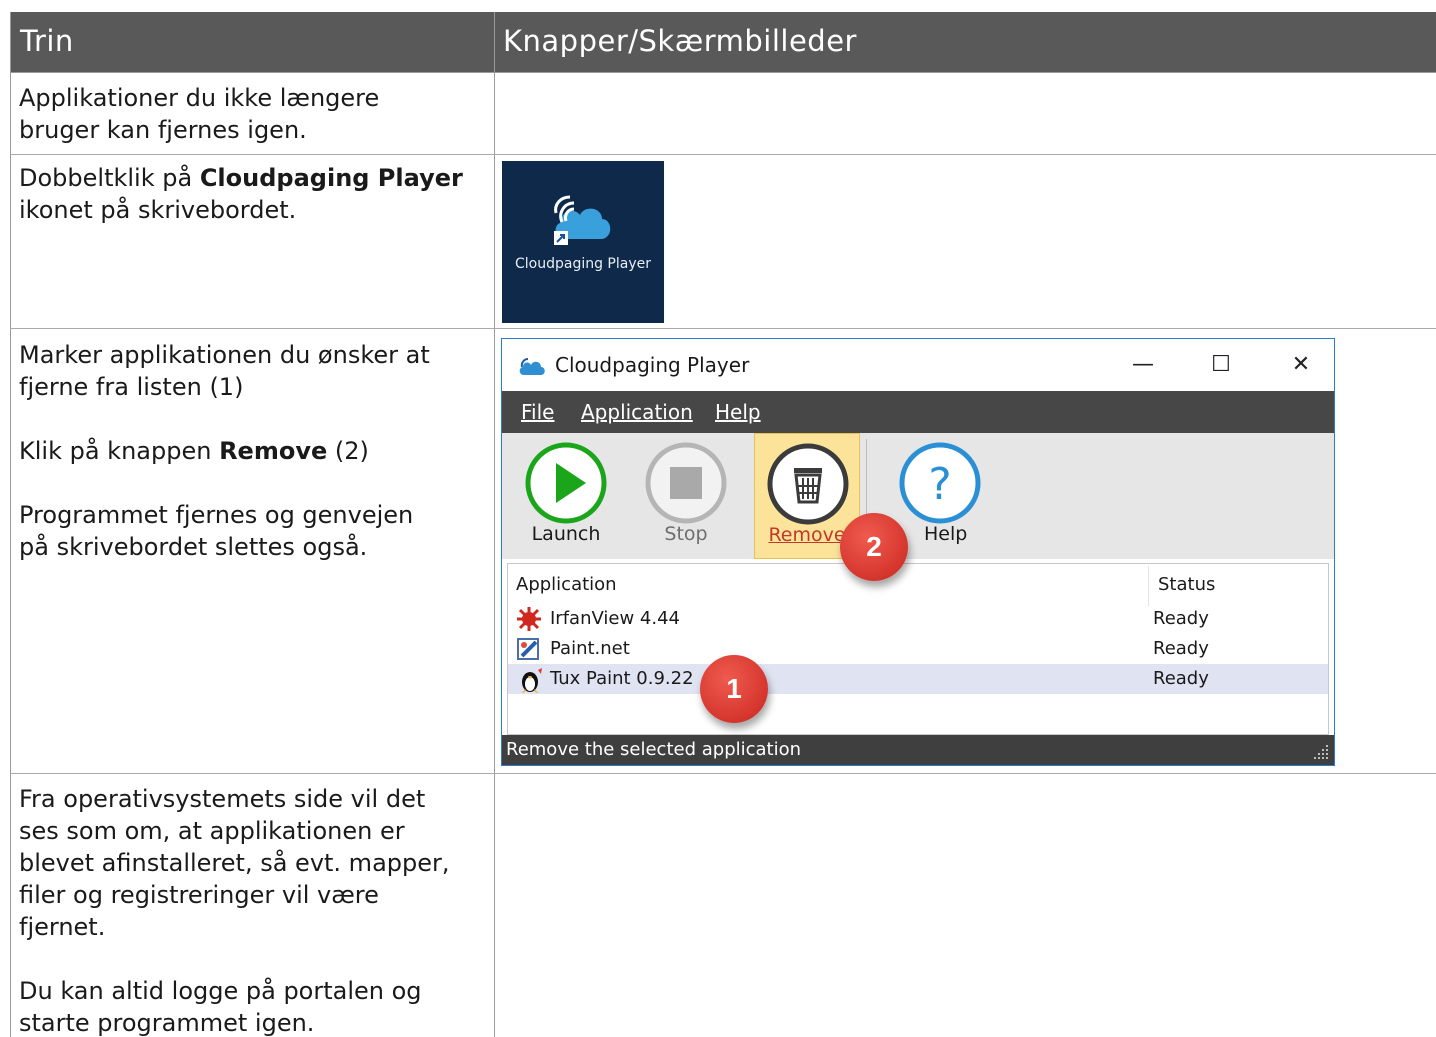 The height and width of the screenshot is (1037, 1436). What do you see at coordinates (199, 895) in the screenshot?
I see `row-4-line-4: filer og registreringer vil være` at bounding box center [199, 895].